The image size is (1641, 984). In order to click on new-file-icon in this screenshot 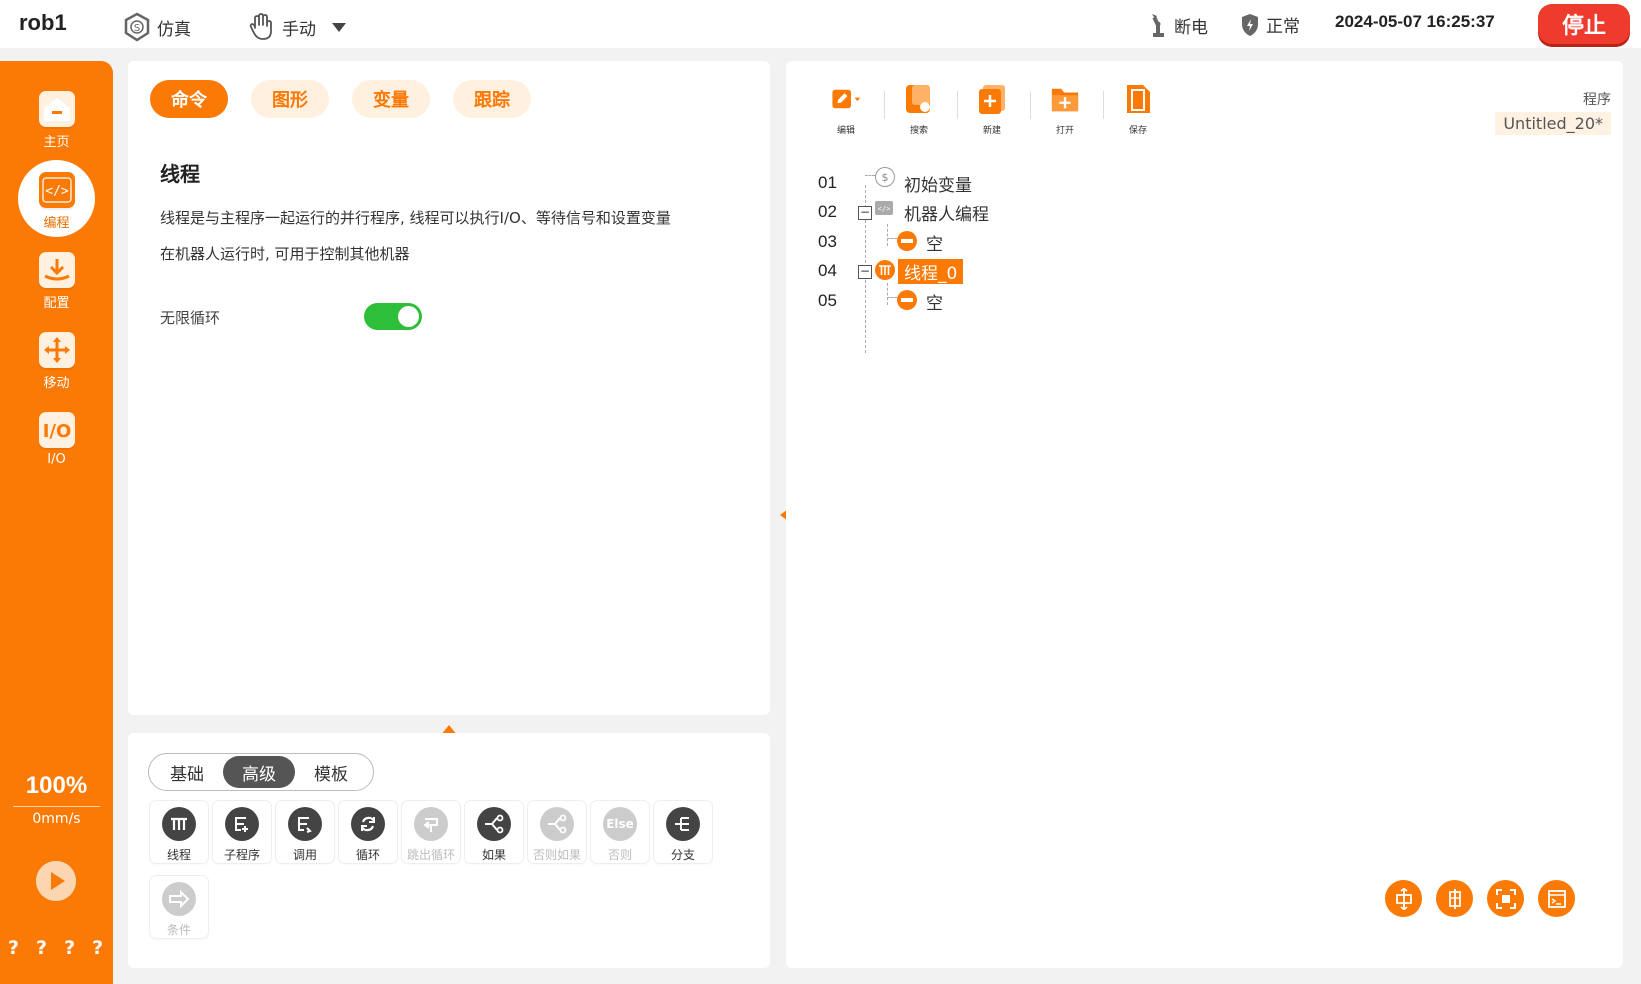, I will do `click(992, 99)`.